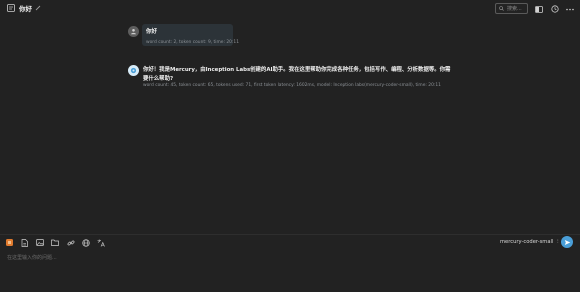 The image size is (580, 292). What do you see at coordinates (9, 242) in the screenshot?
I see `assistant-icon` at bounding box center [9, 242].